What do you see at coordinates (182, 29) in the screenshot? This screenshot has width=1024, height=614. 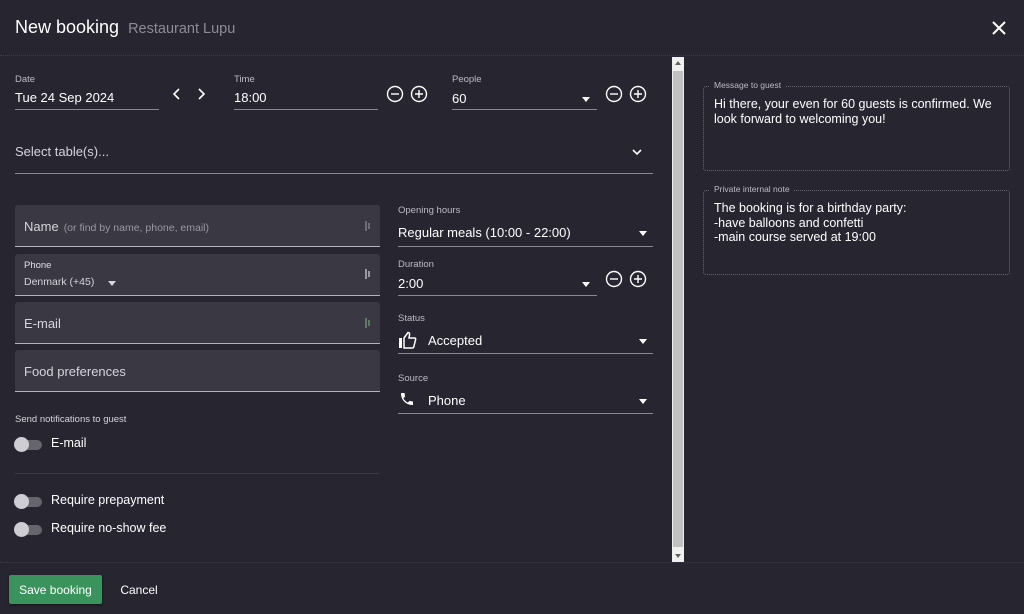 I see `restaurant-name: Restaurant Lupu` at bounding box center [182, 29].